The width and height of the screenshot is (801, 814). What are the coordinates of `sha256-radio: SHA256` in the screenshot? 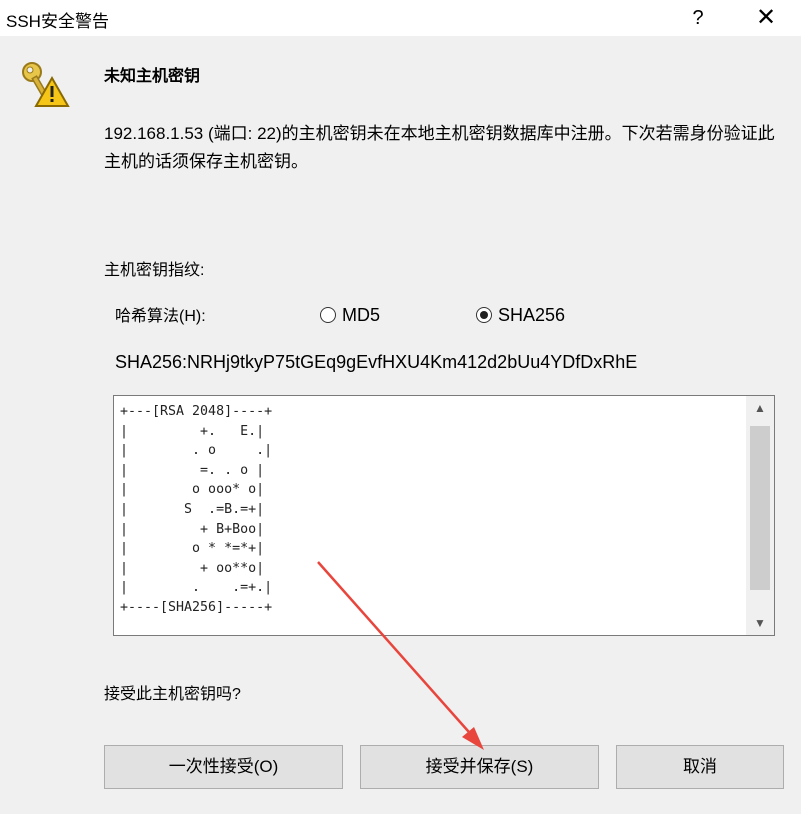 It's located at (520, 315).